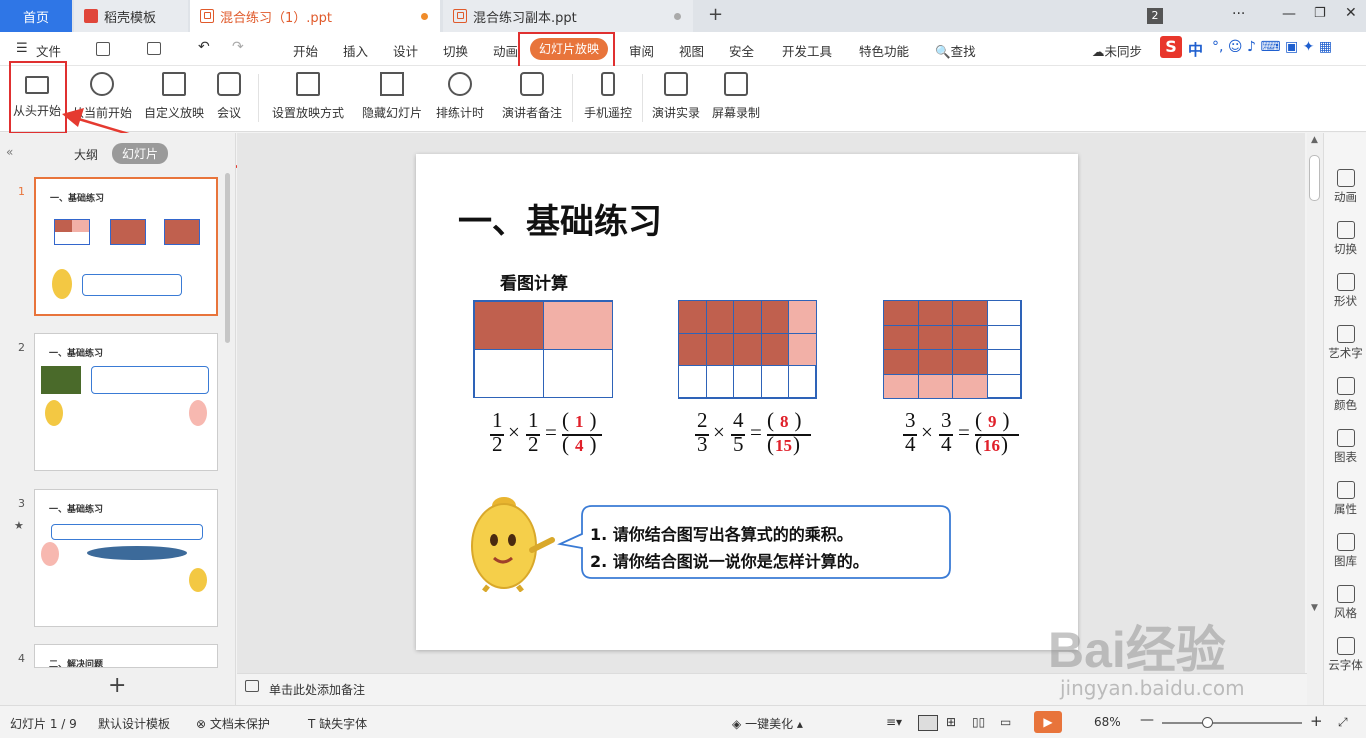 This screenshot has height=738, width=1366. What do you see at coordinates (1345, 230) in the screenshot?
I see `transition-icon` at bounding box center [1345, 230].